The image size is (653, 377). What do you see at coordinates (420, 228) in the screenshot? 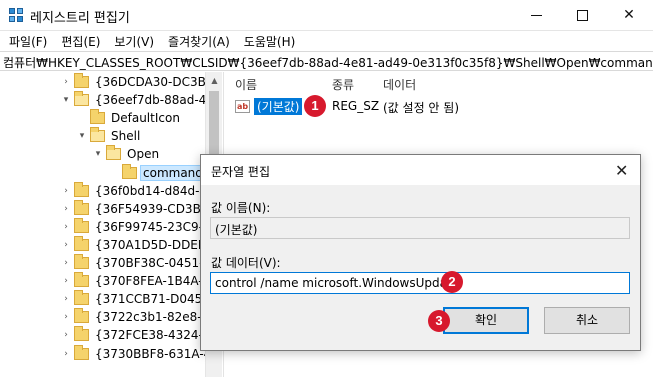
I see `value-name-field: (기본값)` at bounding box center [420, 228].